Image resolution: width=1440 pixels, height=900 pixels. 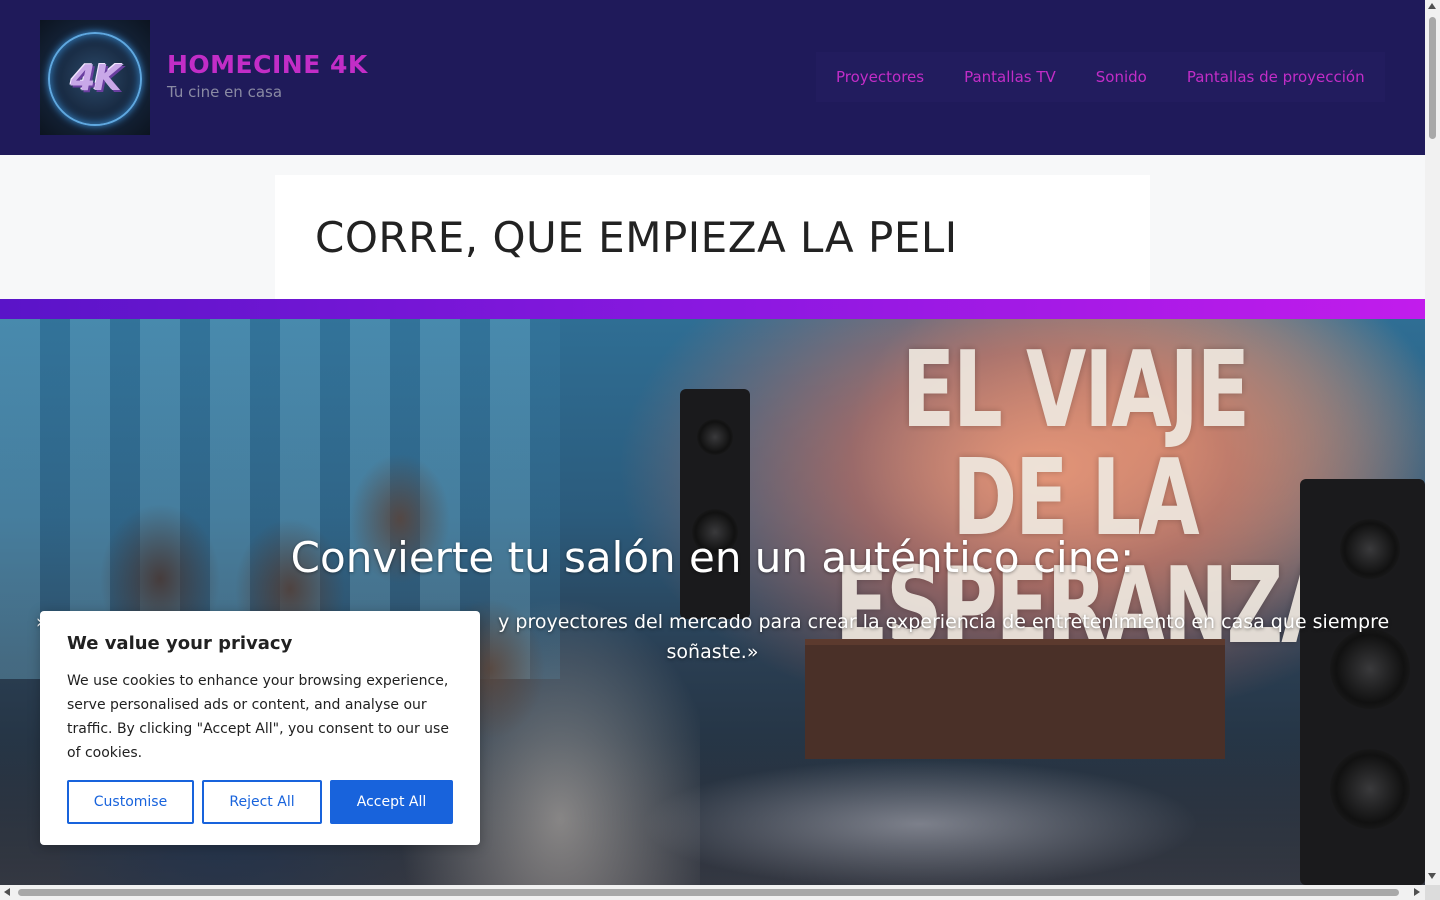 What do you see at coordinates (225, 92) in the screenshot?
I see `site-tagline: Tu cine en casa` at bounding box center [225, 92].